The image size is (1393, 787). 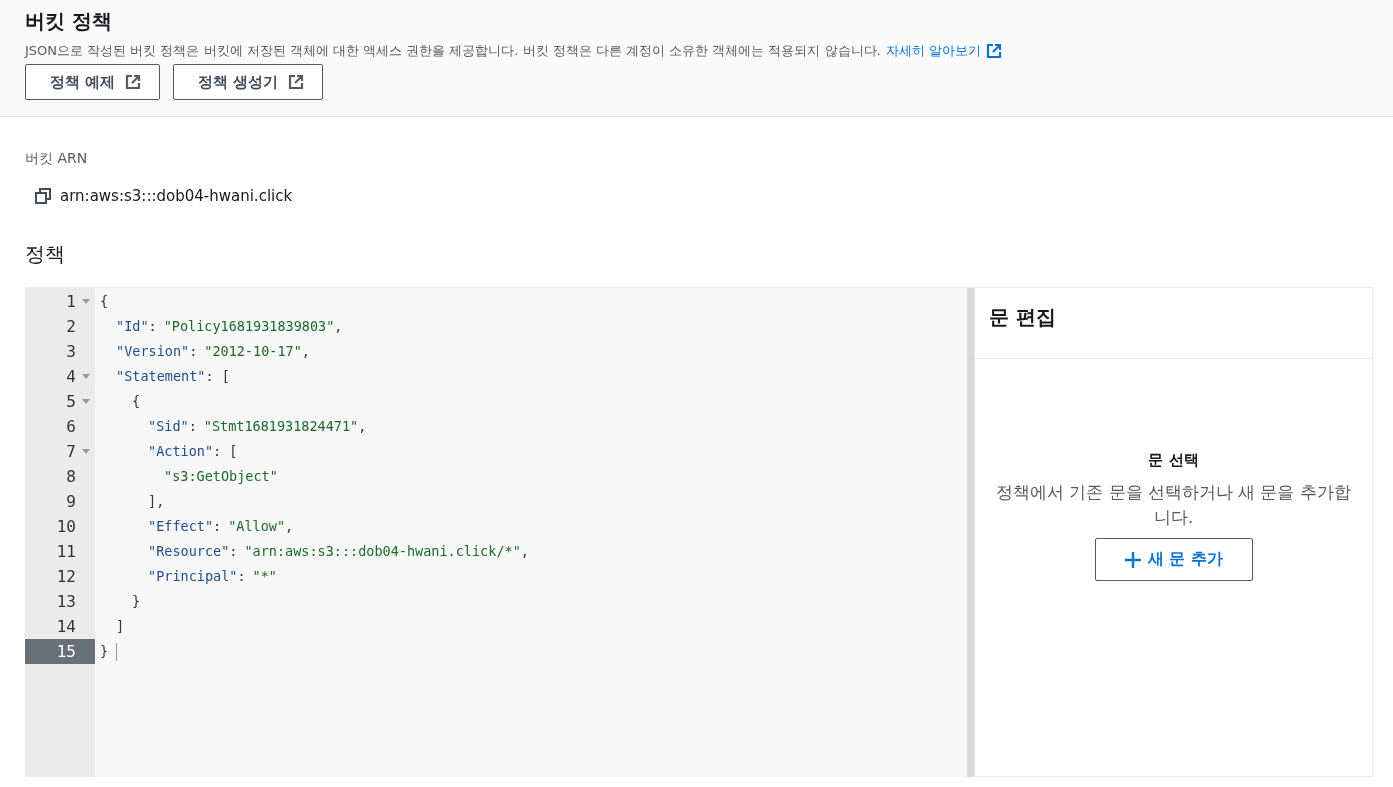 What do you see at coordinates (193, 576) in the screenshot?
I see `code-token: "Principal"` at bounding box center [193, 576].